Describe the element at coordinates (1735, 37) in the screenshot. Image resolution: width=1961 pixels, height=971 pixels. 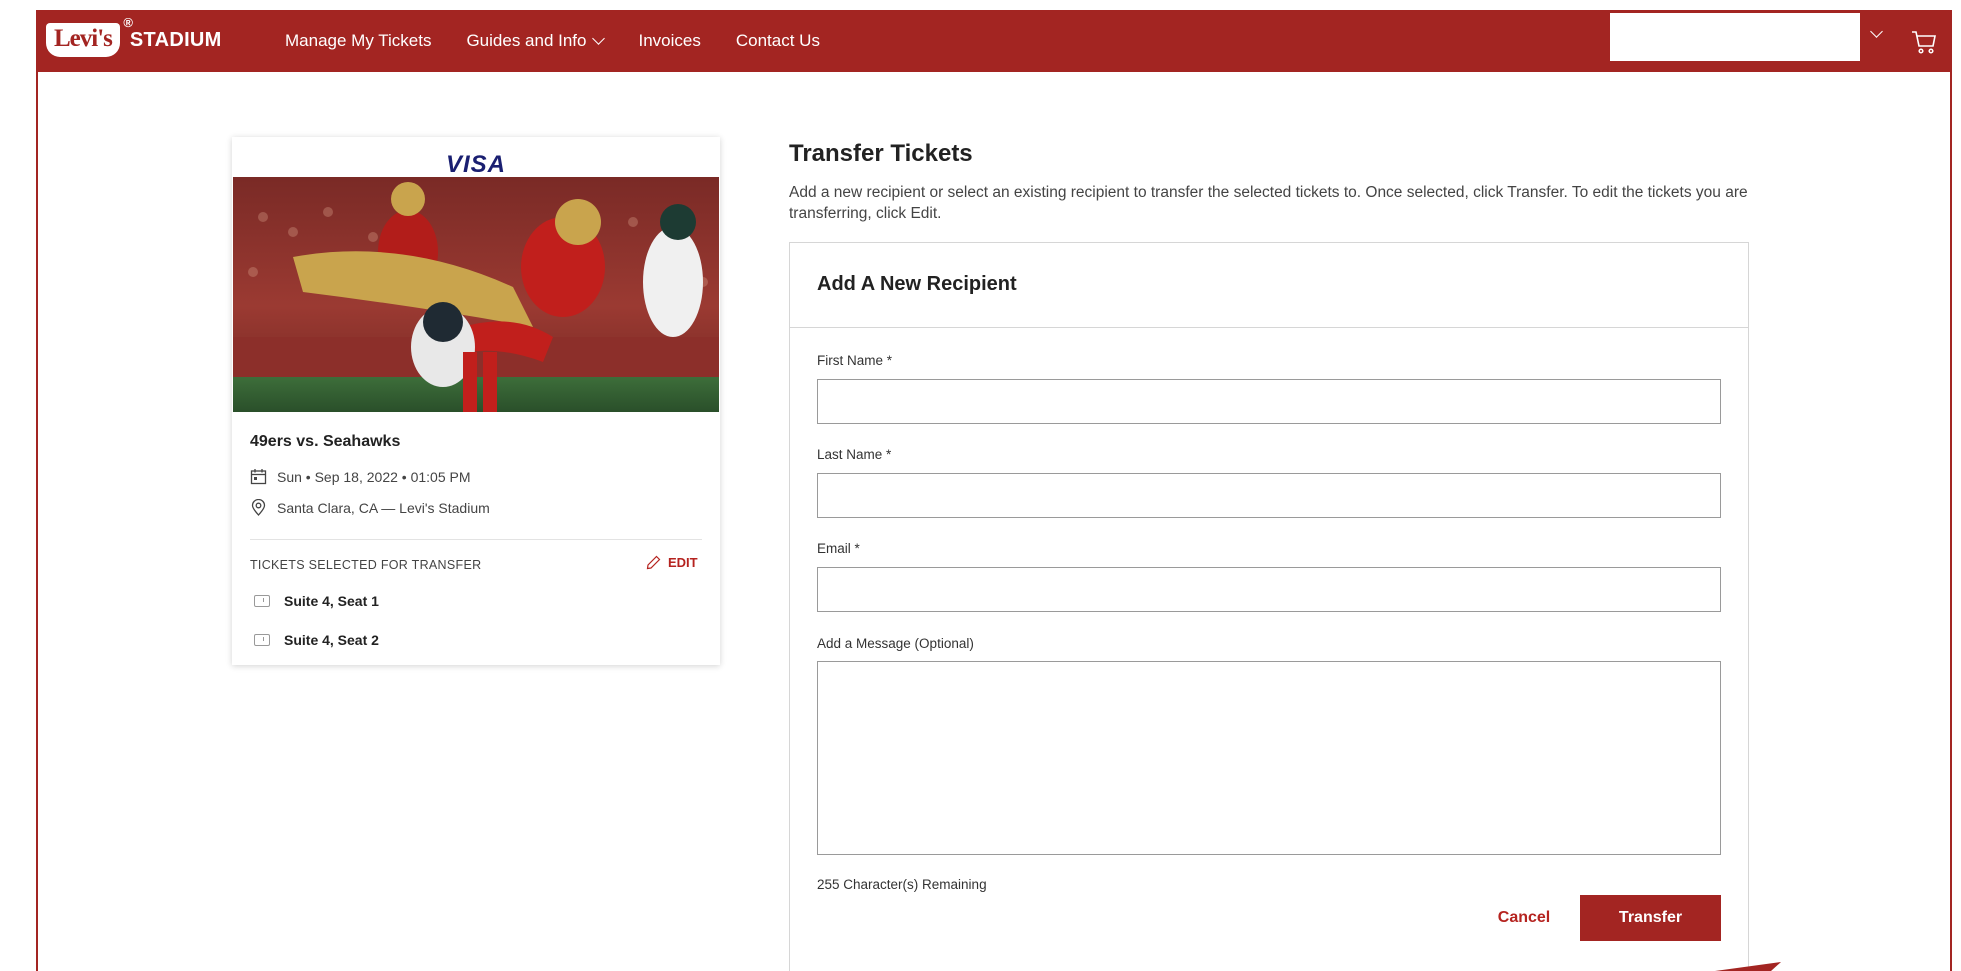
I see `account-menu` at that location.